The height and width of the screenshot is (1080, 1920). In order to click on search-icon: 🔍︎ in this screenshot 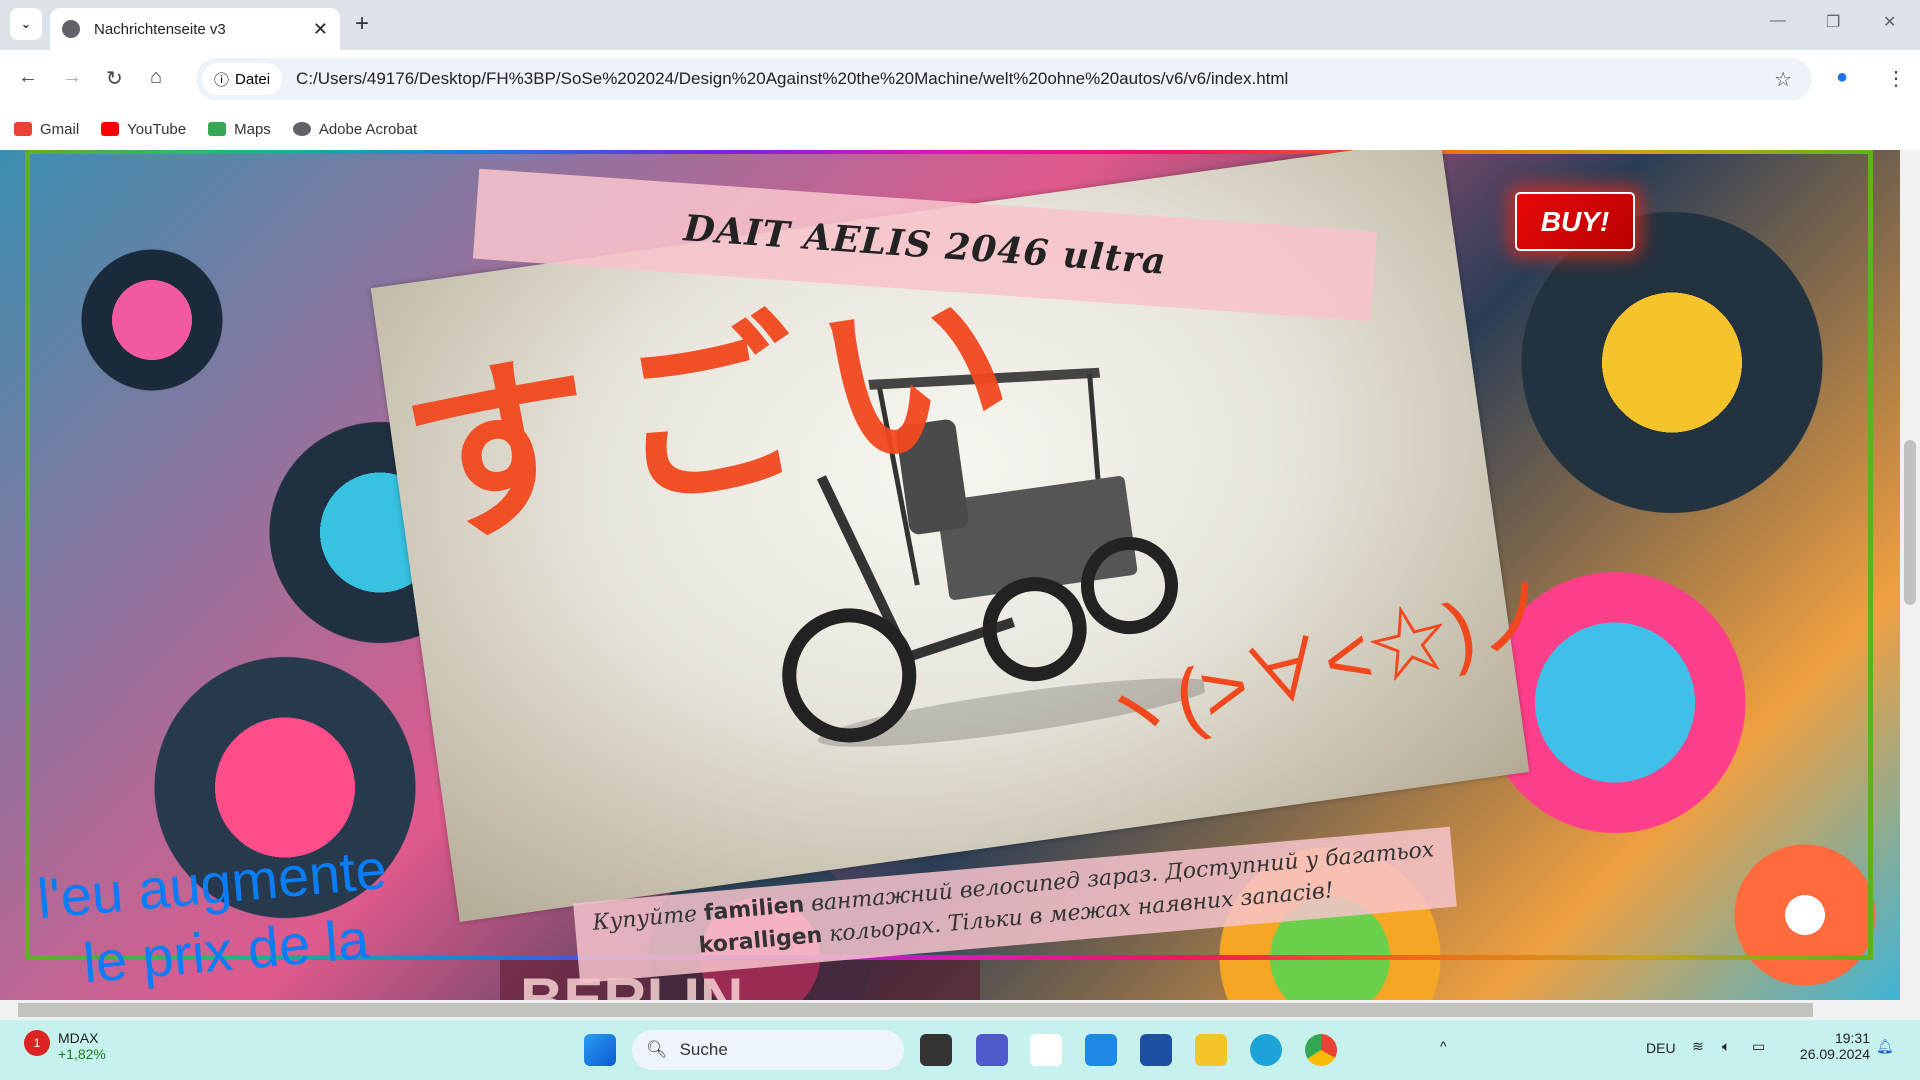, I will do `click(657, 1049)`.